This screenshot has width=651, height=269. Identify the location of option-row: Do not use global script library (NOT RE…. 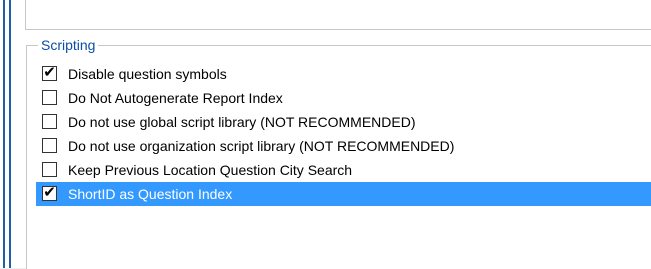
(343, 122).